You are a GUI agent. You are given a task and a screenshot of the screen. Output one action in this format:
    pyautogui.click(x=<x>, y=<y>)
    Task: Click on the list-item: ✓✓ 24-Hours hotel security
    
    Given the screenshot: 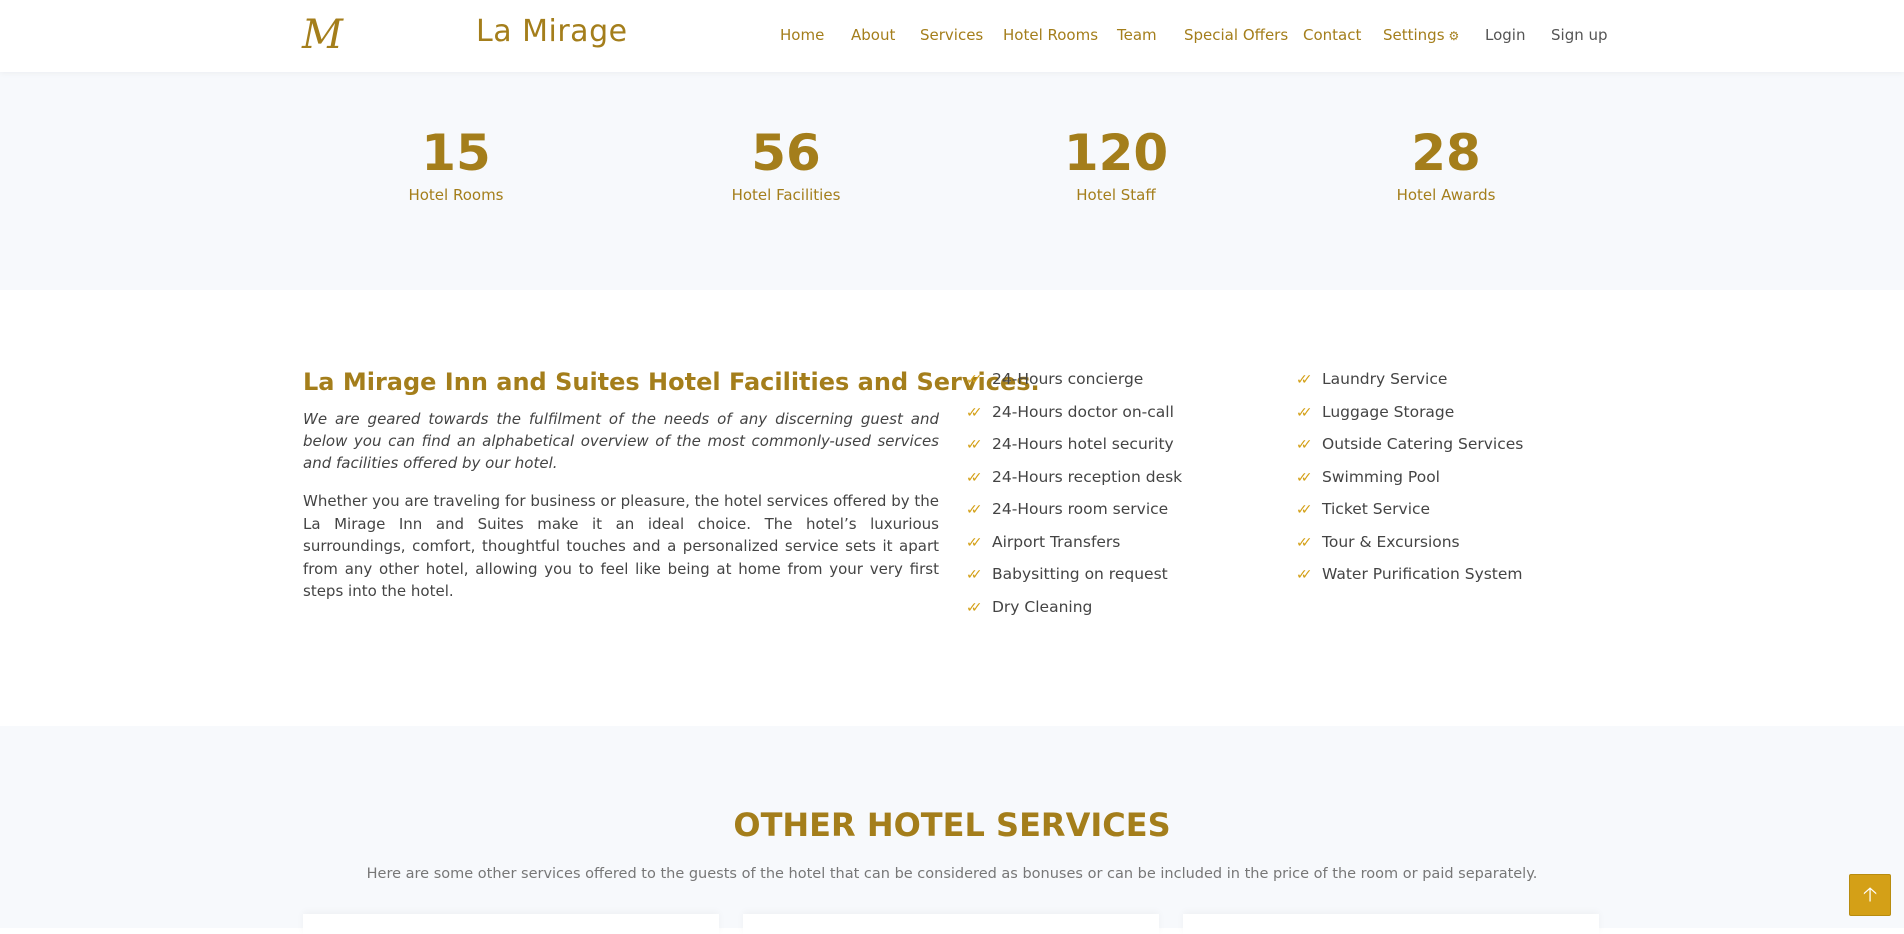 What is the action you would take?
    pyautogui.click(x=1074, y=451)
    